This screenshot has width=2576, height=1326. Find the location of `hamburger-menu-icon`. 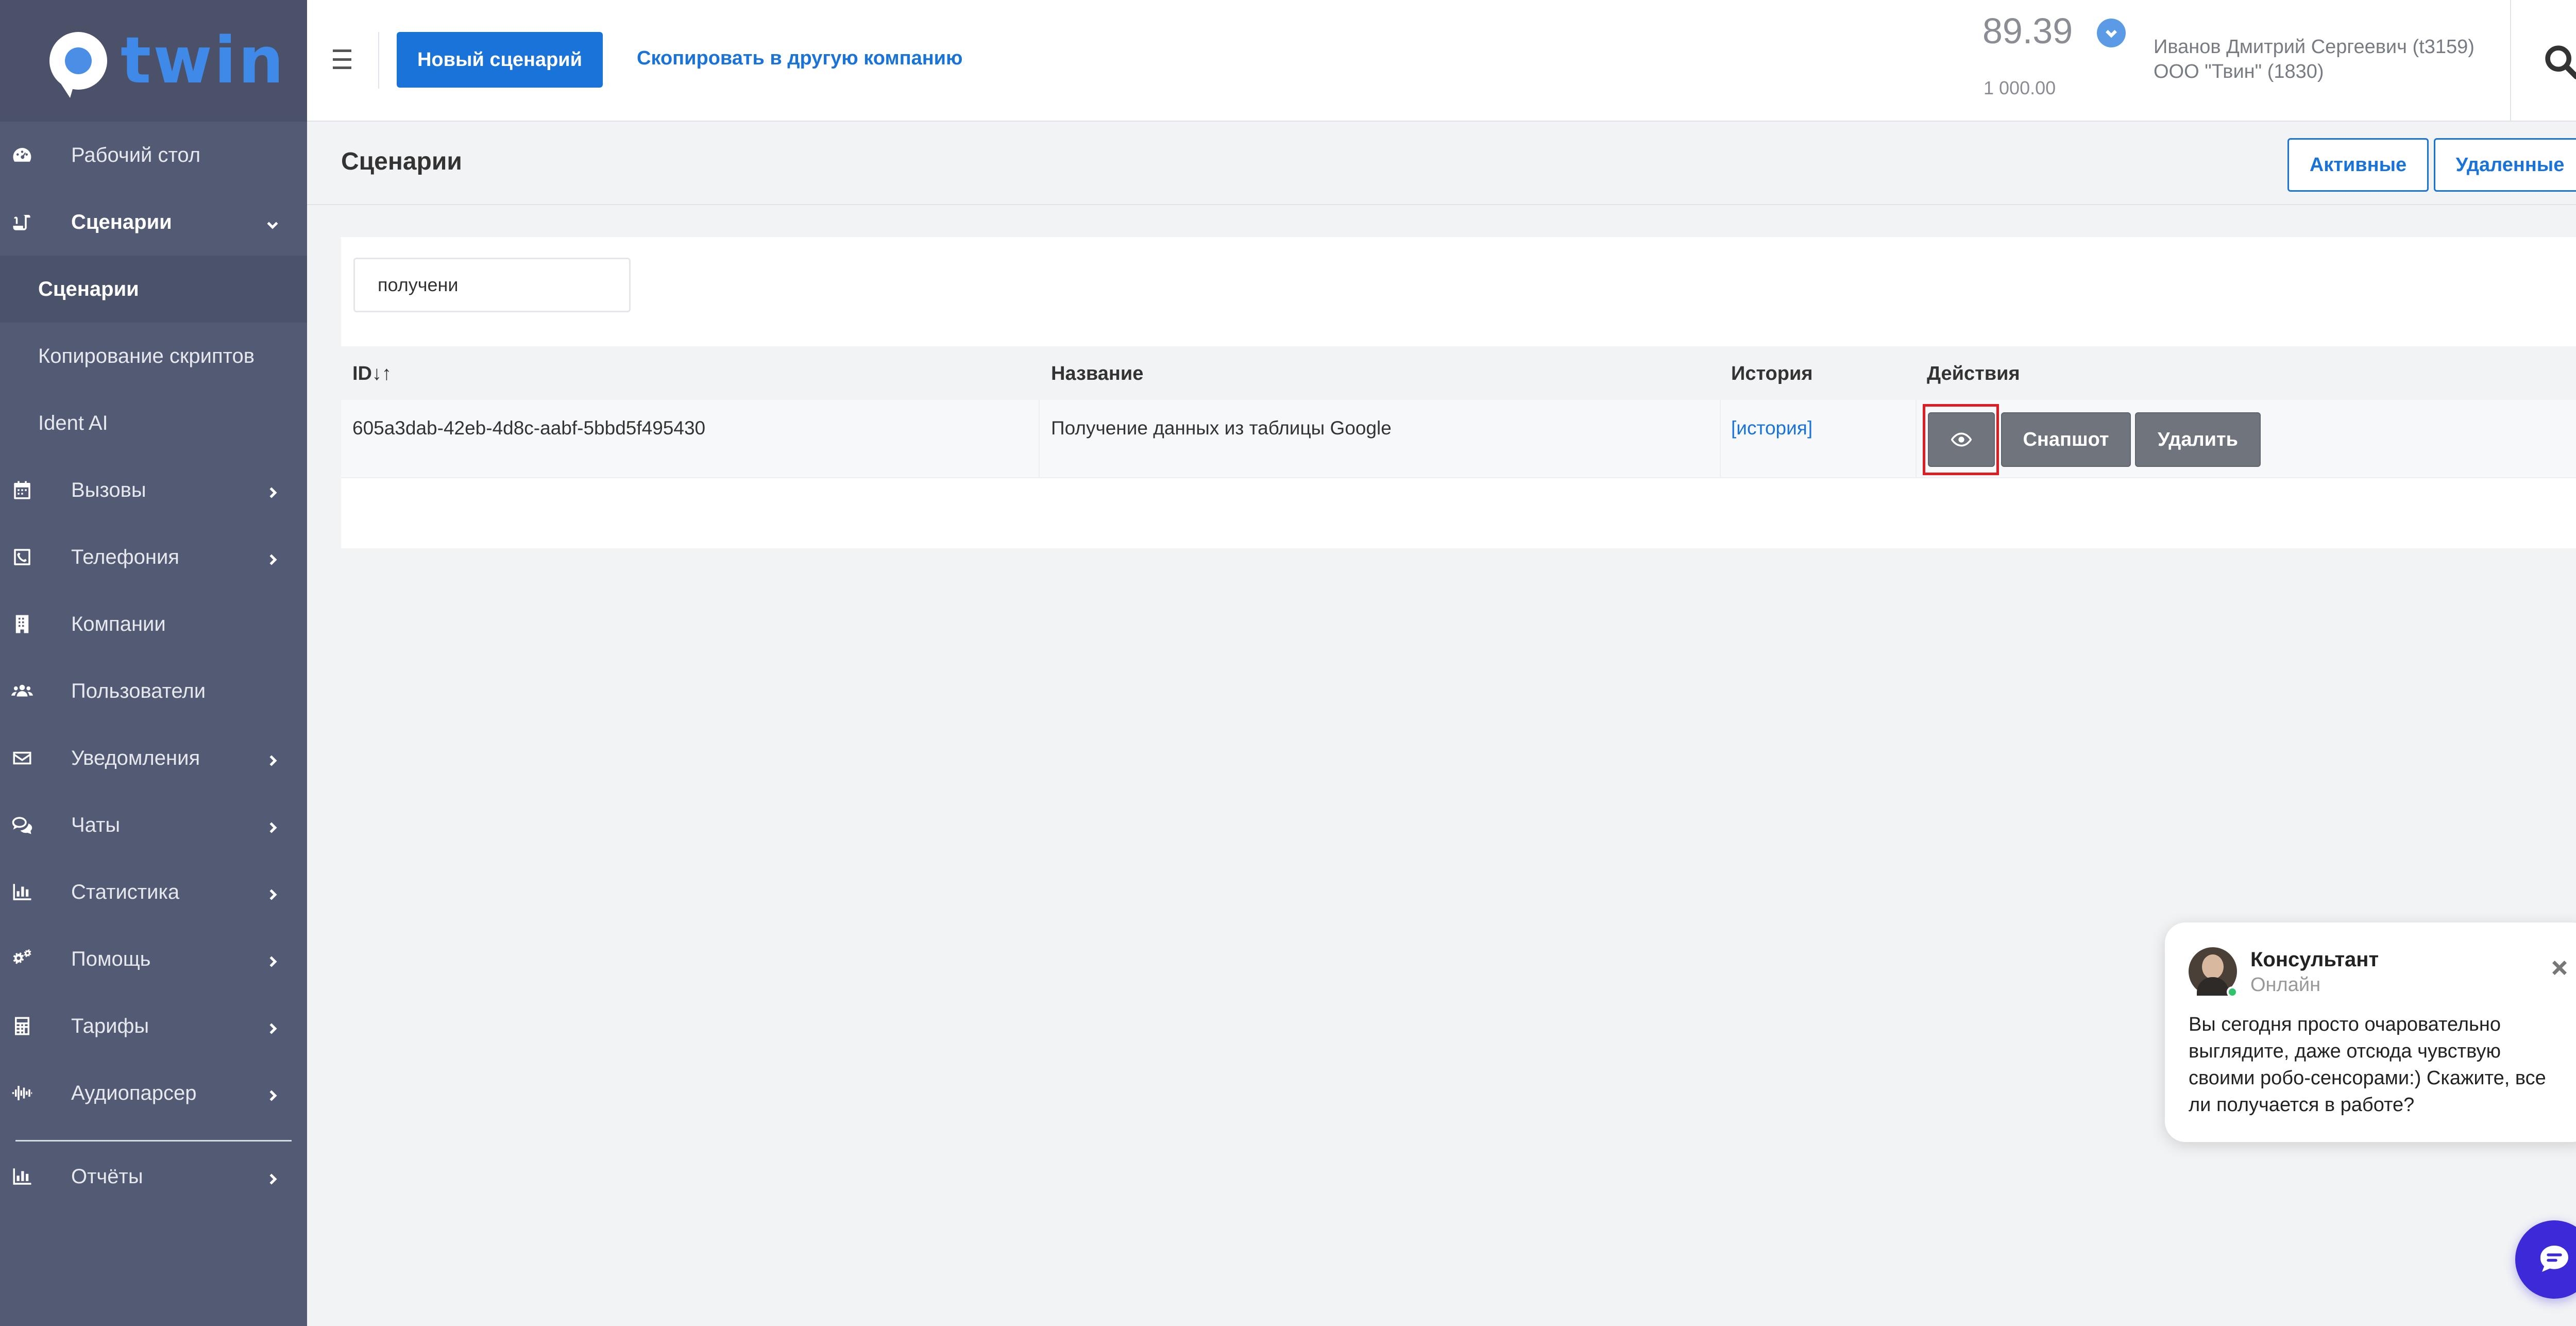

hamburger-menu-icon is located at coordinates (342, 59).